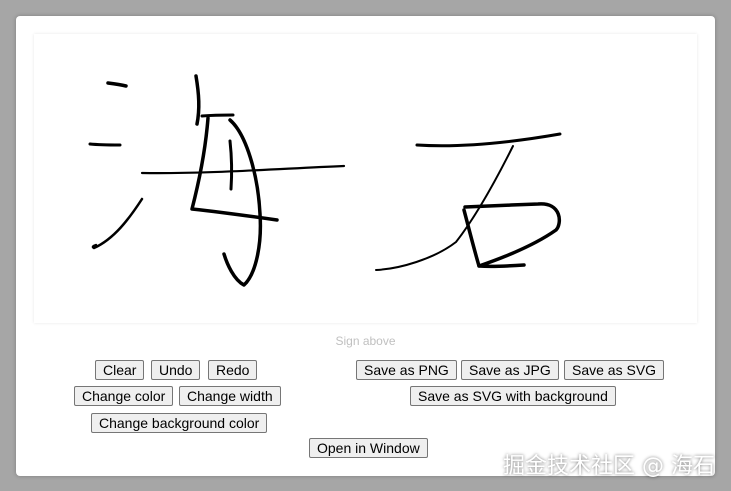 This screenshot has width=731, height=491. Describe the element at coordinates (120, 370) in the screenshot. I see `clear-button: Clear` at that location.